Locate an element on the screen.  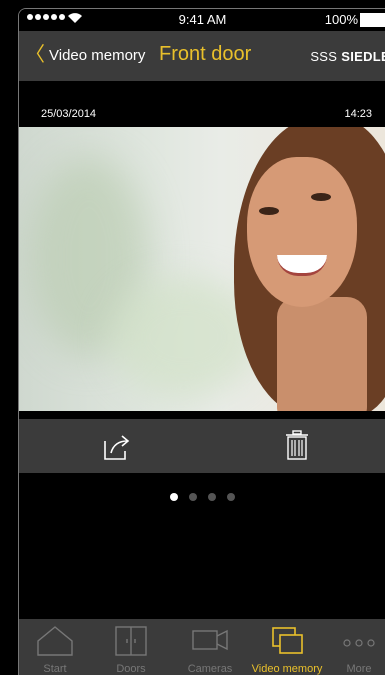
battery-icon is located at coordinates (372, 20).